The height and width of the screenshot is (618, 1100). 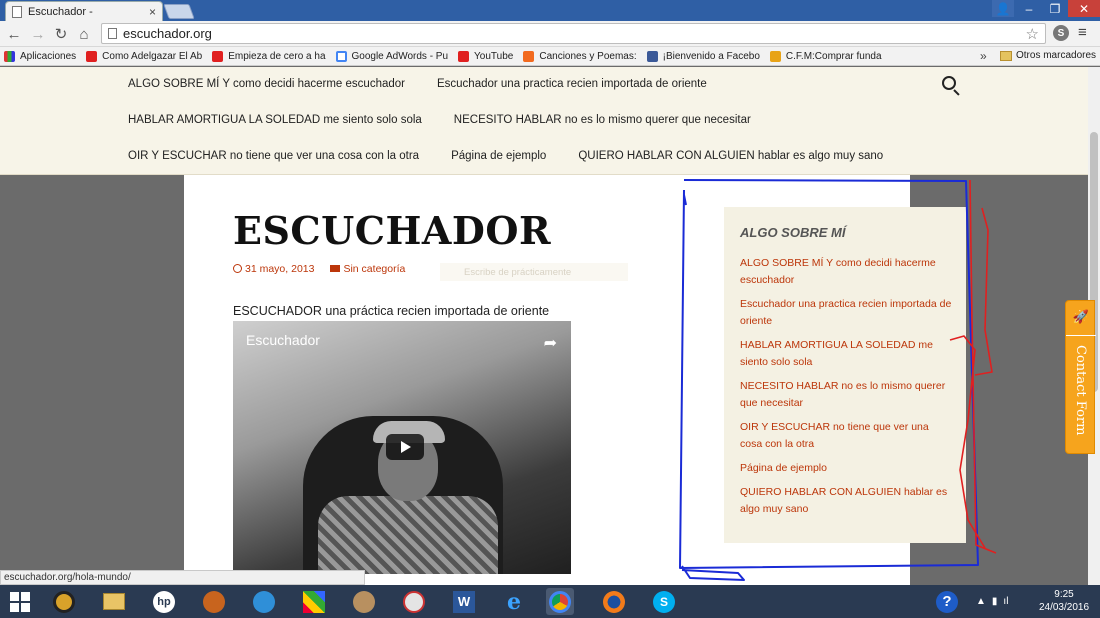 I want to click on video-player: Escuchador ➦, so click(x=402, y=447).